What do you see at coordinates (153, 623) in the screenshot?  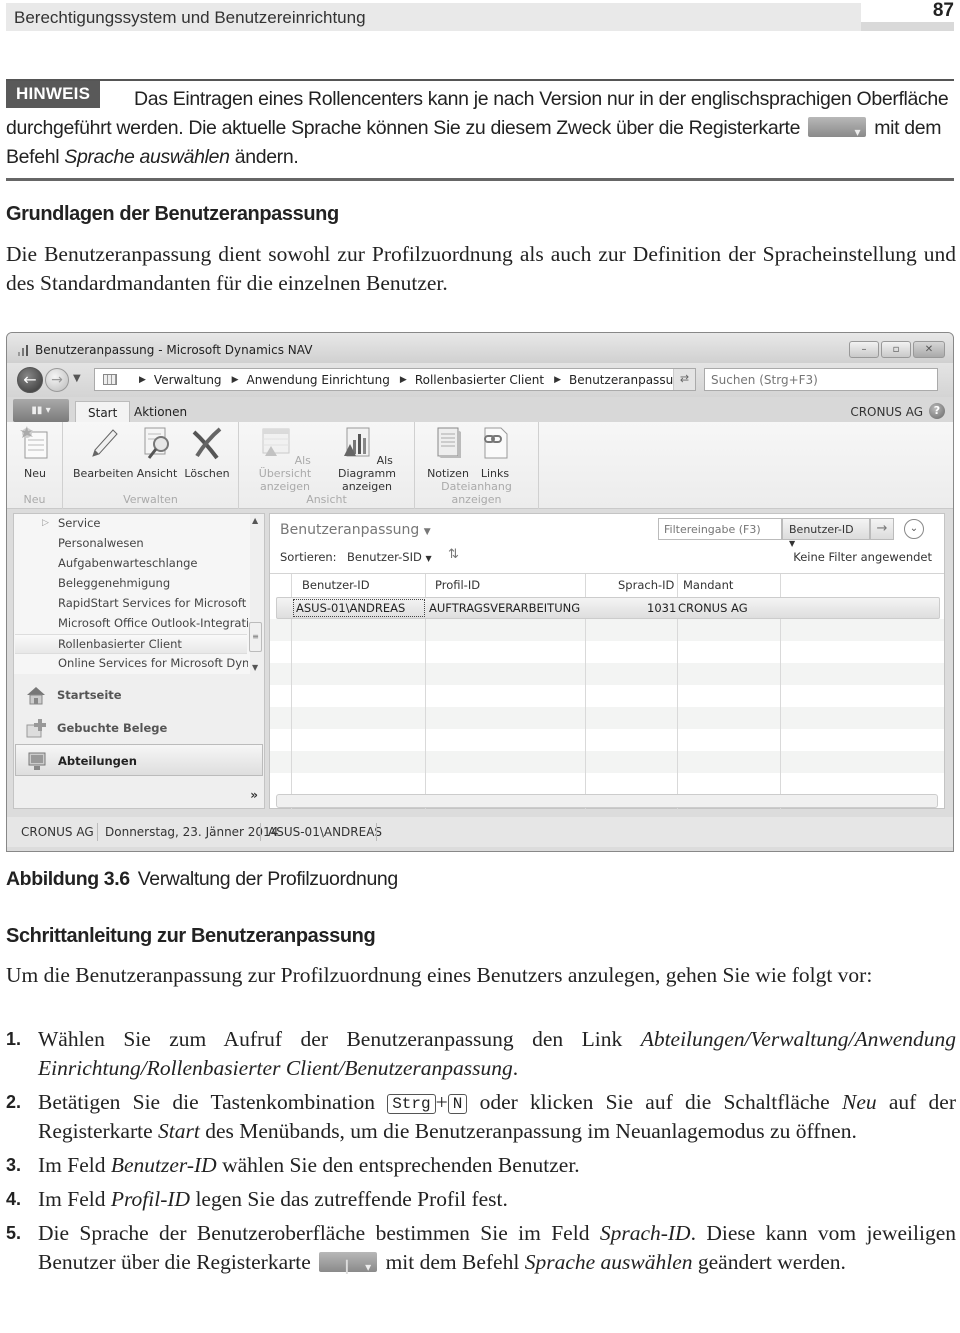 I see `tree-item: Microsoft Office Outlook-Integration` at bounding box center [153, 623].